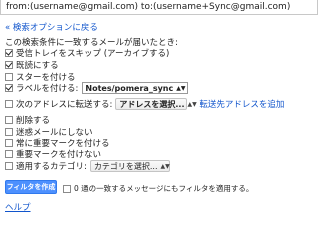 Image resolution: width=320 pixels, height=240 pixels. I want to click on never-spam-checkbox, so click(9, 132).